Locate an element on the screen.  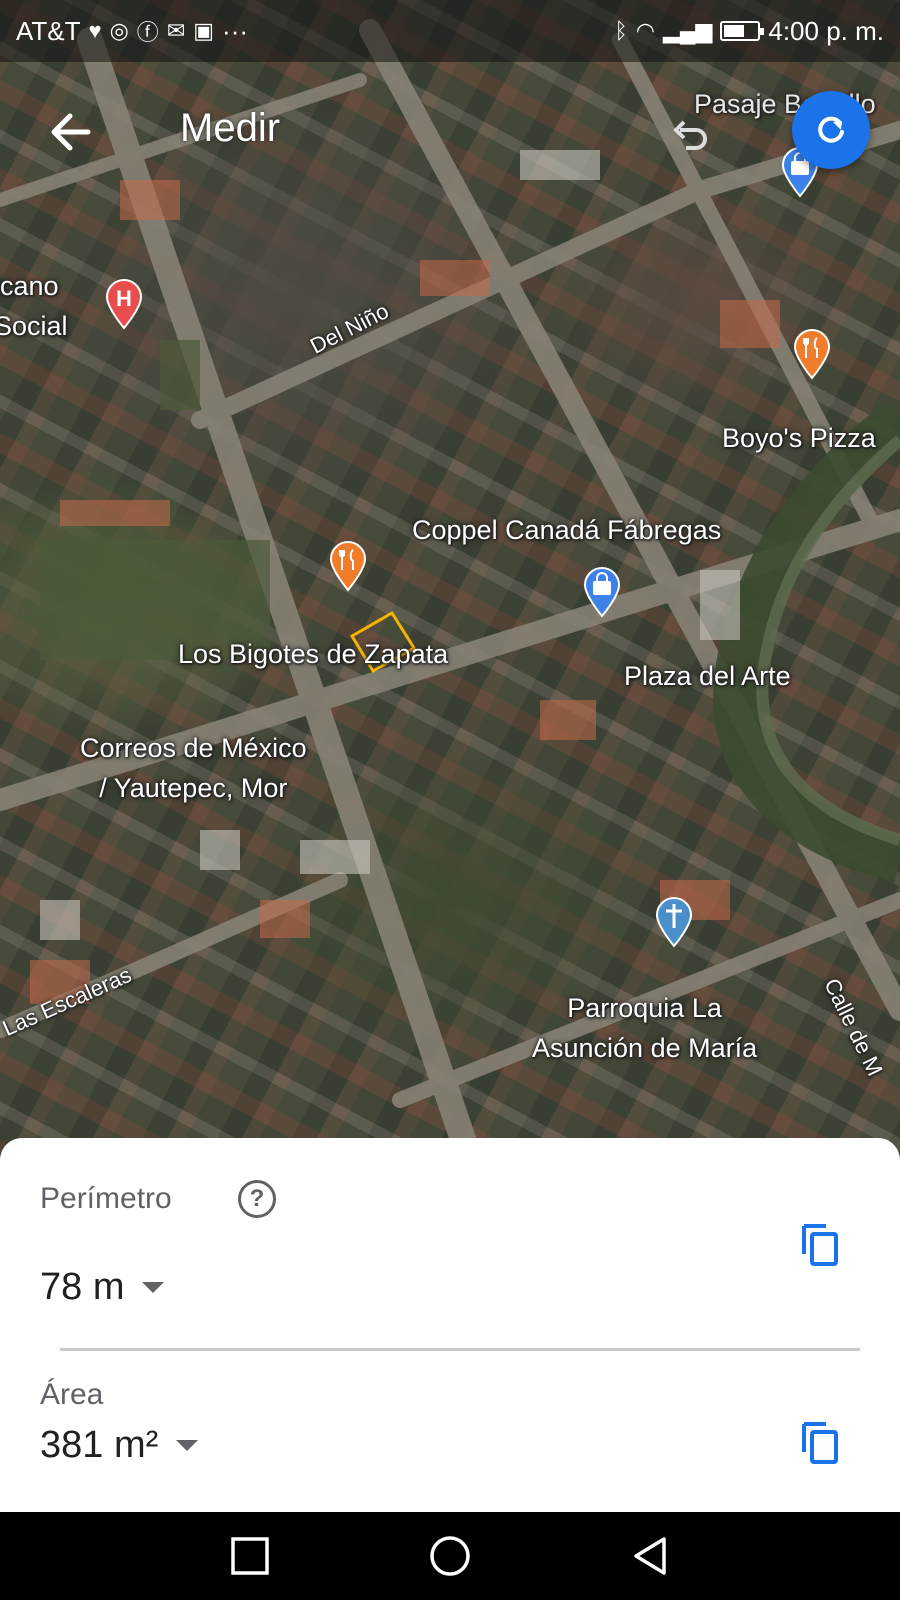
clear-measurement-button is located at coordinates (831, 130).